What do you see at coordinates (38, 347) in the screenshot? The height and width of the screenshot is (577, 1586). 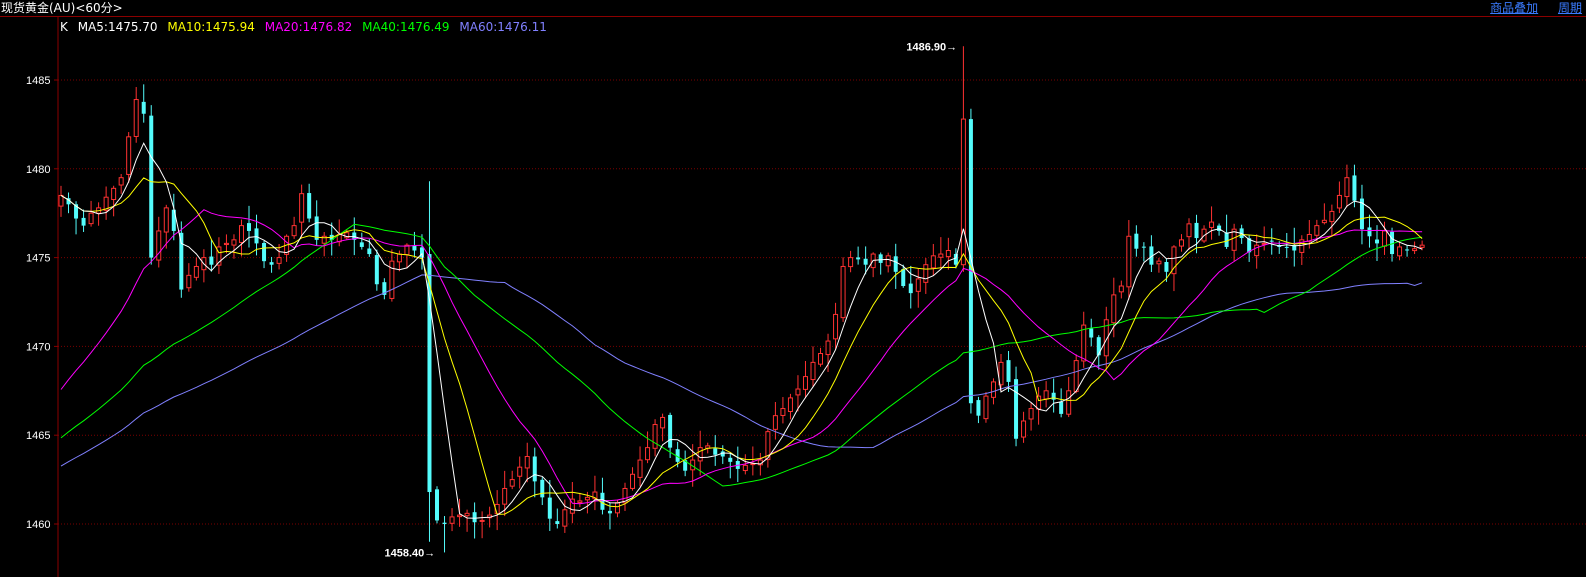 I see `y-tick-label: 1470` at bounding box center [38, 347].